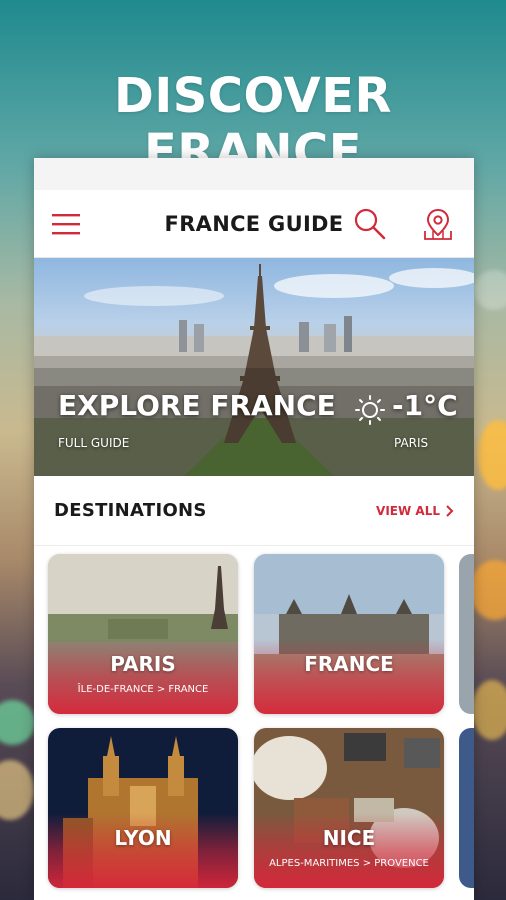  I want to click on destination-name: LYON, so click(143, 838).